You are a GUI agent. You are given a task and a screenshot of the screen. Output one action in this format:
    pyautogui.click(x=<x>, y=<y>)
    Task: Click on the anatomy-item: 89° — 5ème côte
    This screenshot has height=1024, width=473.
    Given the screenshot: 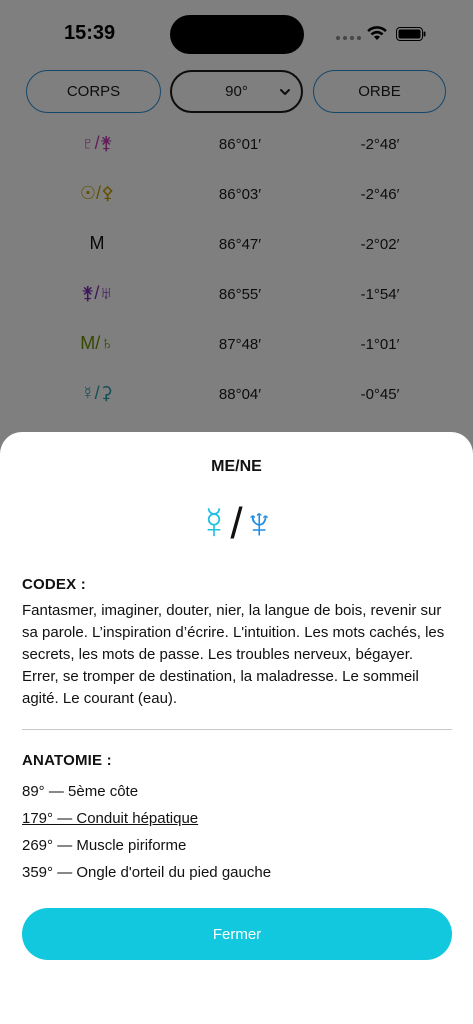 What is the action you would take?
    pyautogui.click(x=80, y=791)
    